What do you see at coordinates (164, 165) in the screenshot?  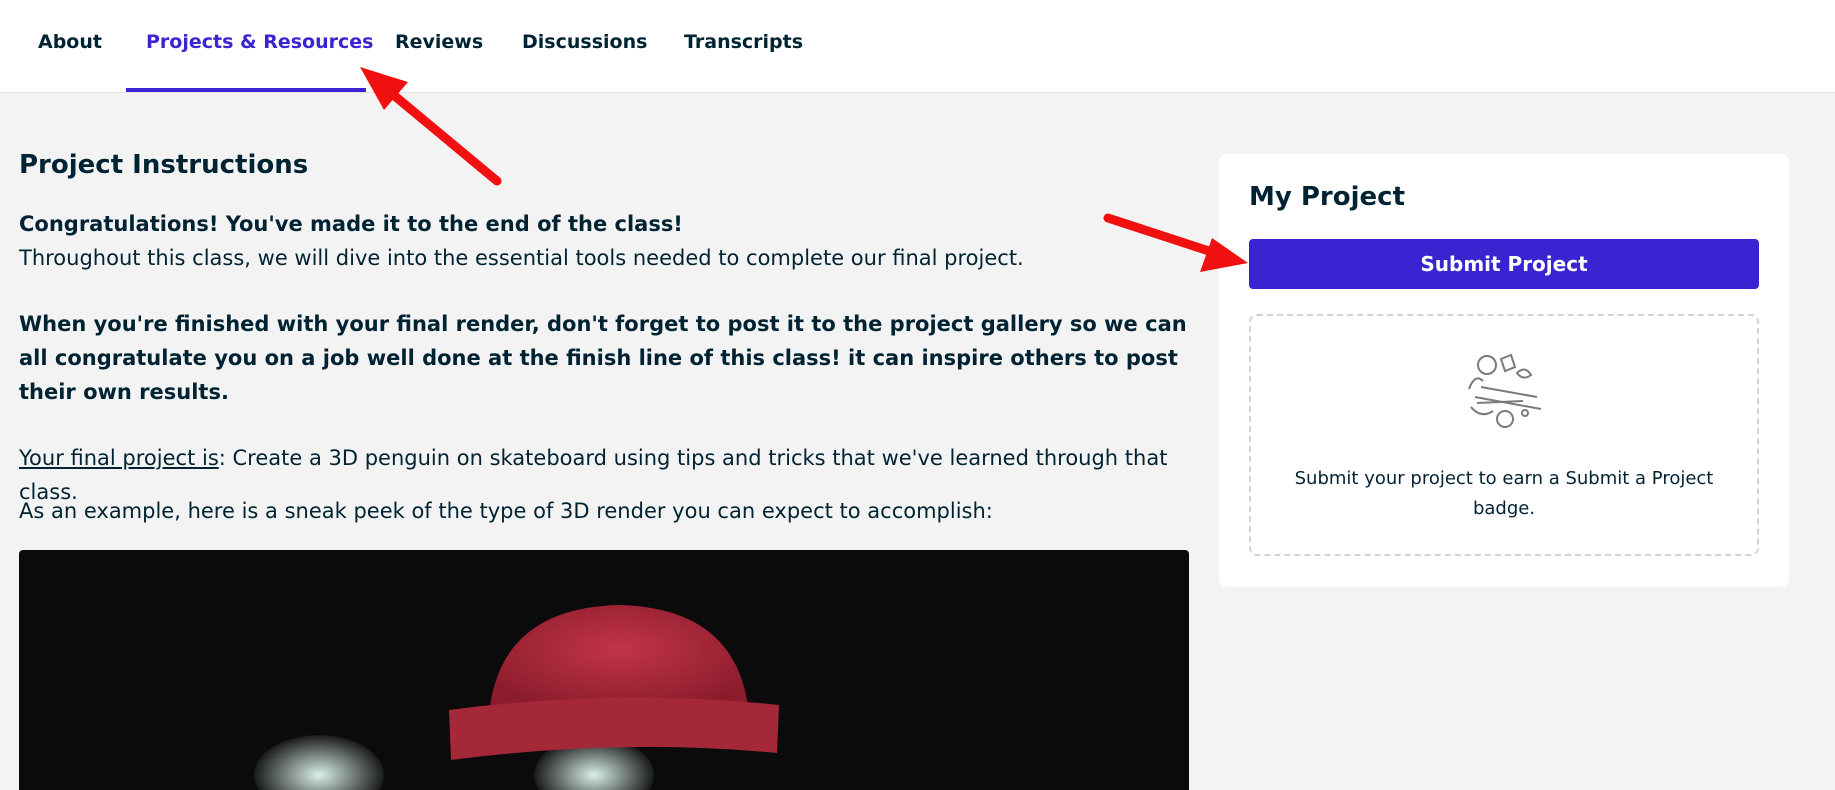 I see `page-title: Project Instructions` at bounding box center [164, 165].